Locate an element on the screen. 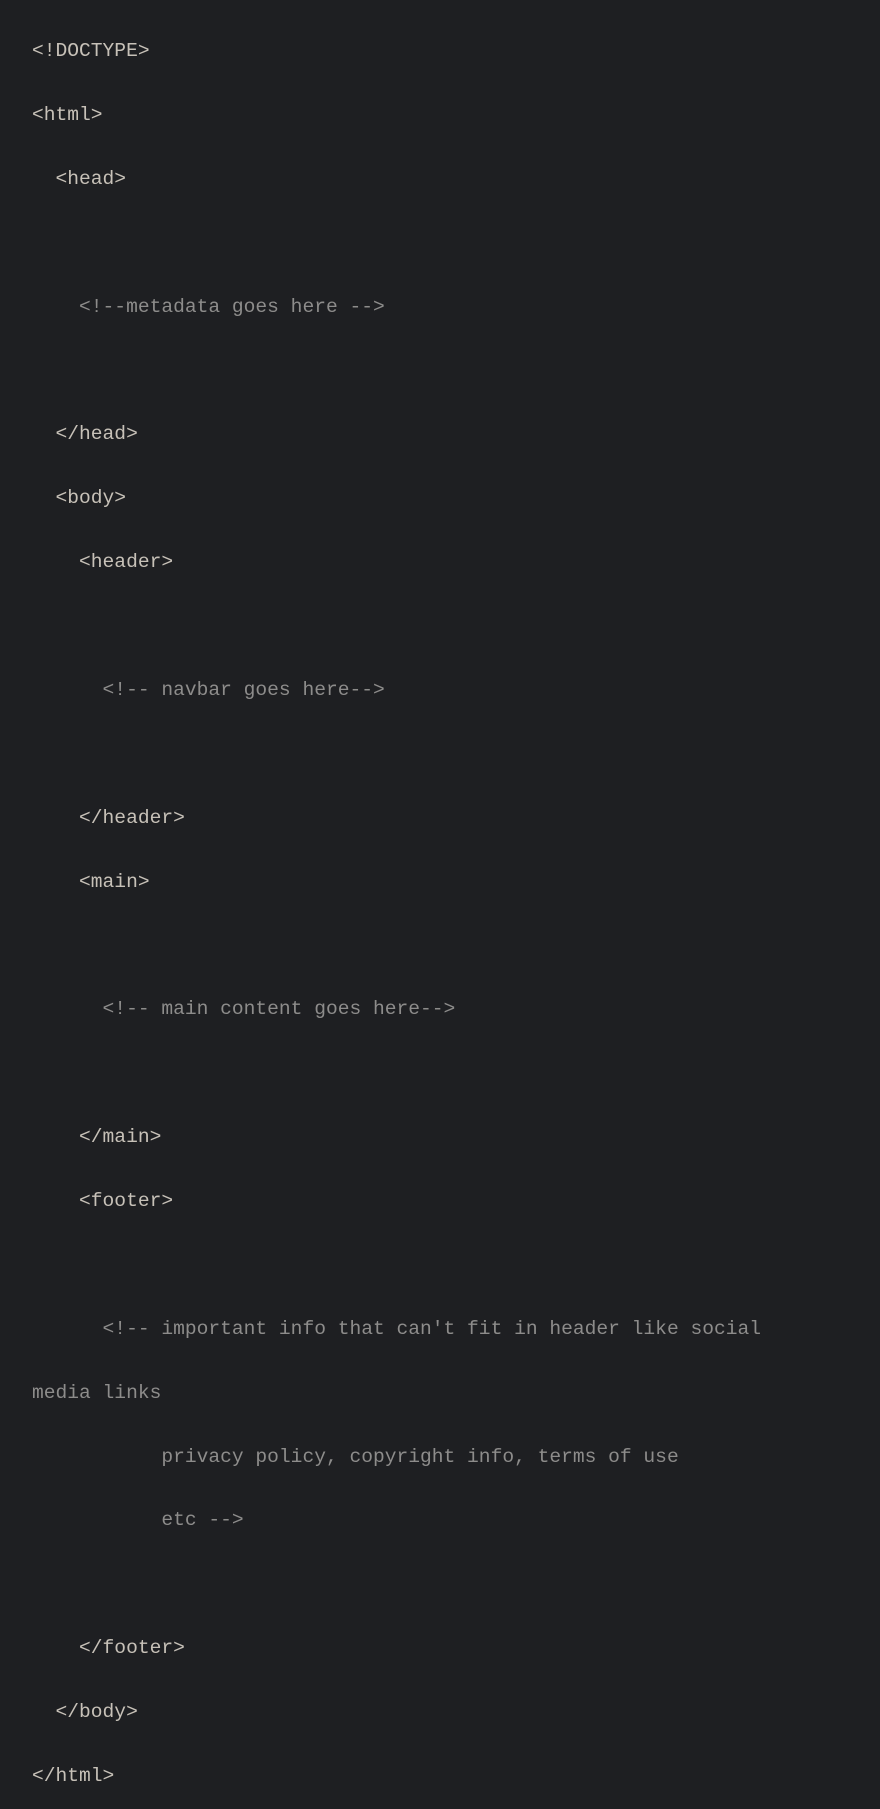  code-line: </footer> is located at coordinates (108, 1648).